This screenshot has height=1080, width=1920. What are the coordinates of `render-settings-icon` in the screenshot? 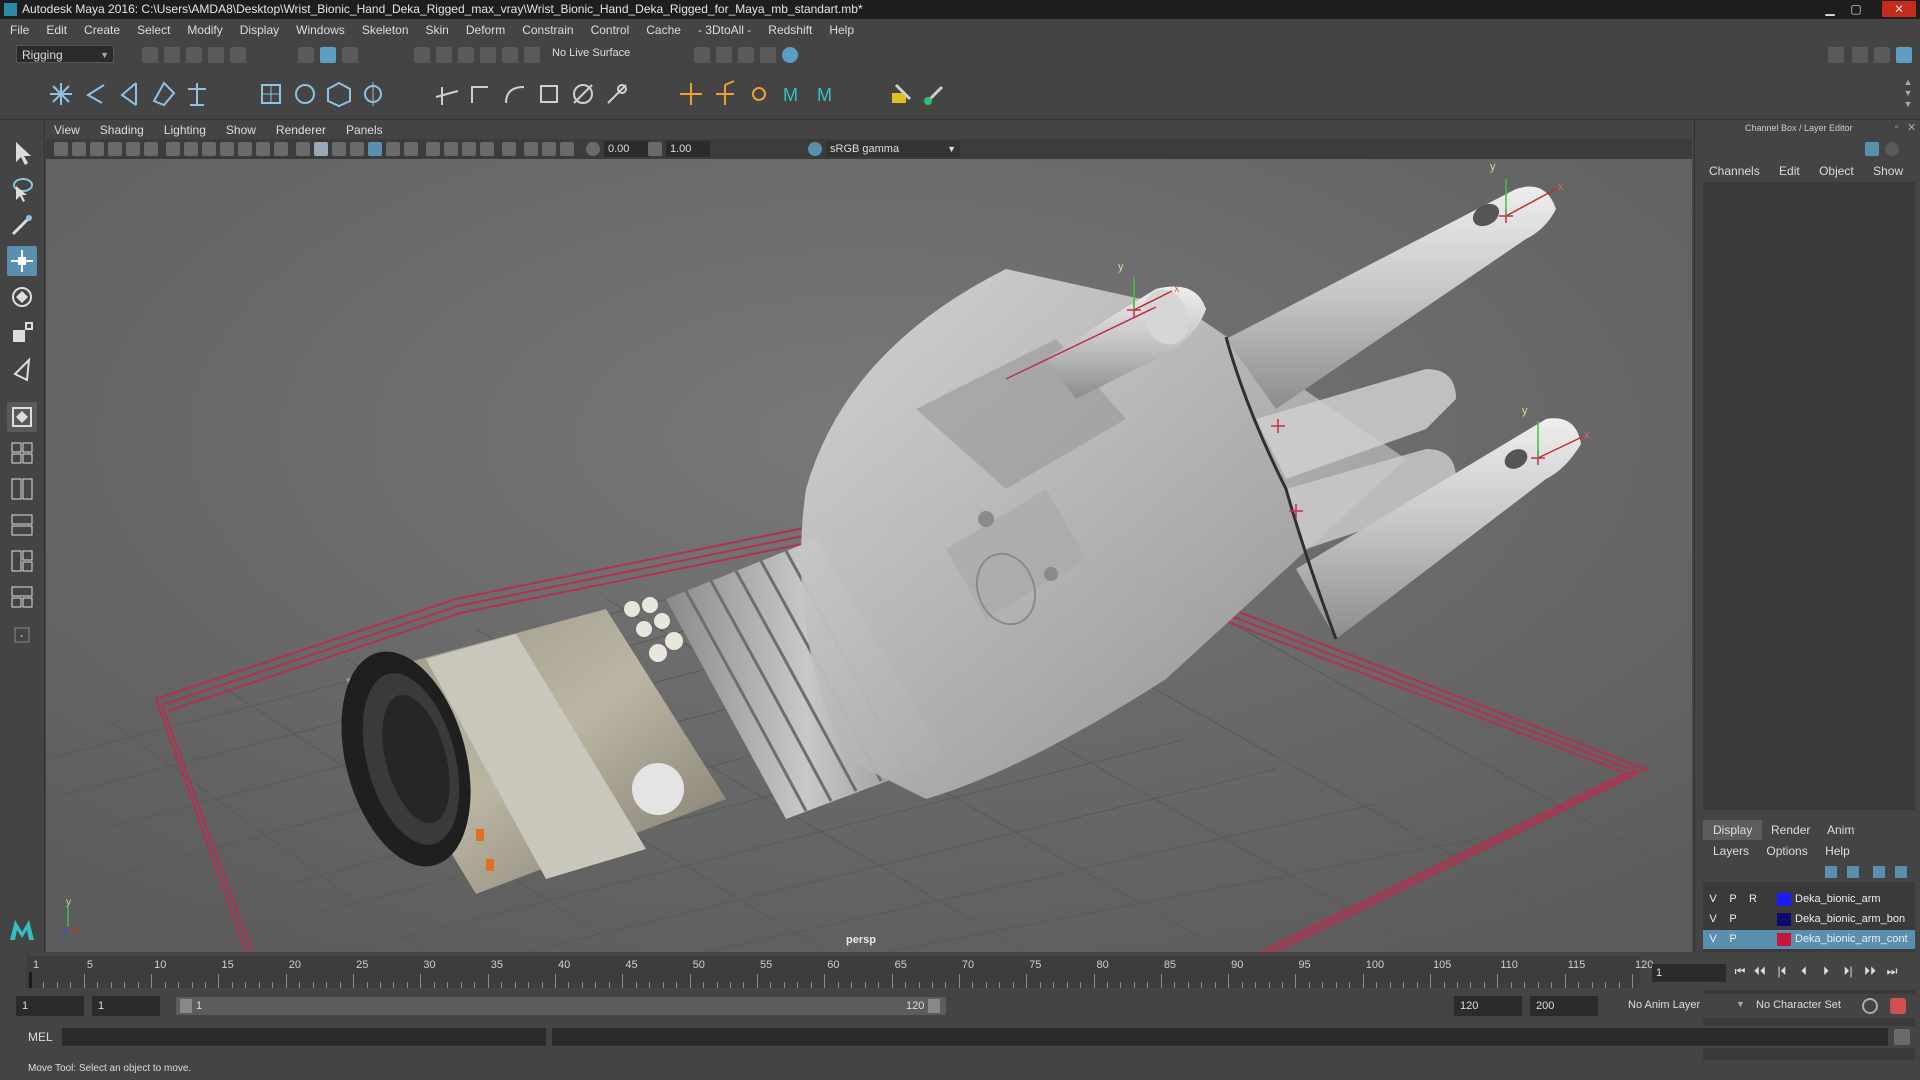 It's located at (746, 55).